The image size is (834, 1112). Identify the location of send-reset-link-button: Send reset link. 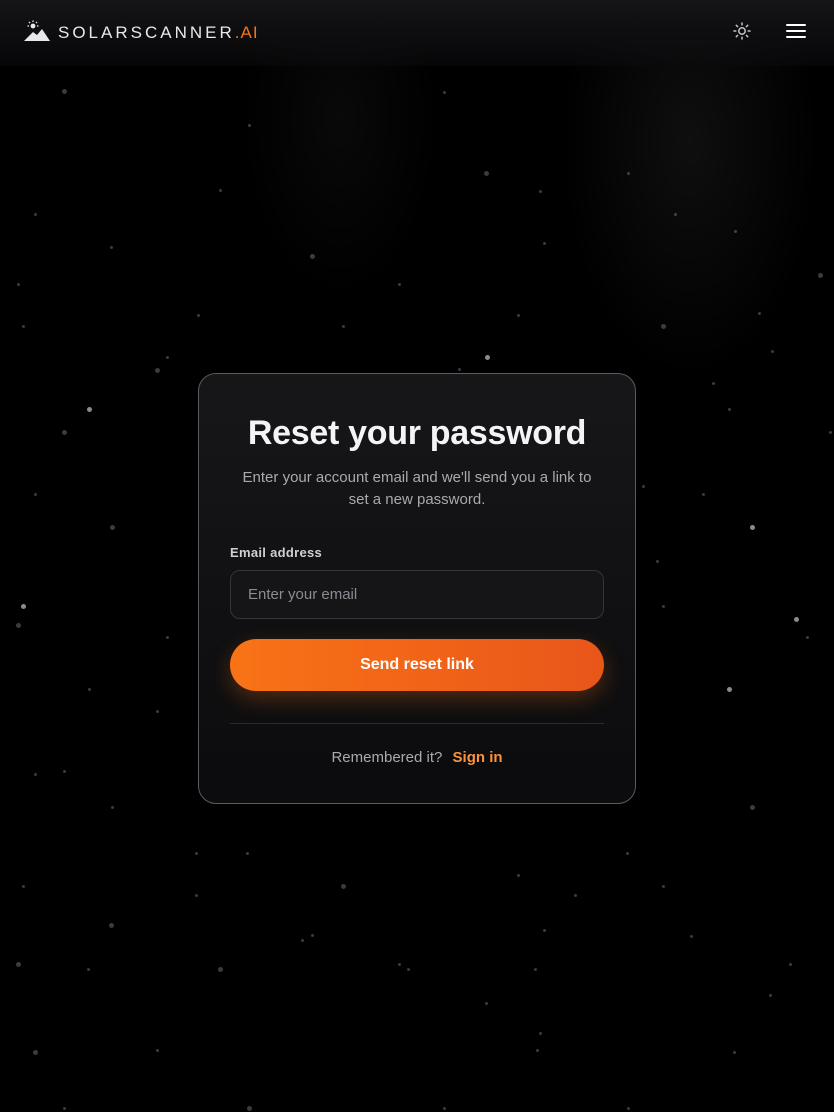
(417, 665).